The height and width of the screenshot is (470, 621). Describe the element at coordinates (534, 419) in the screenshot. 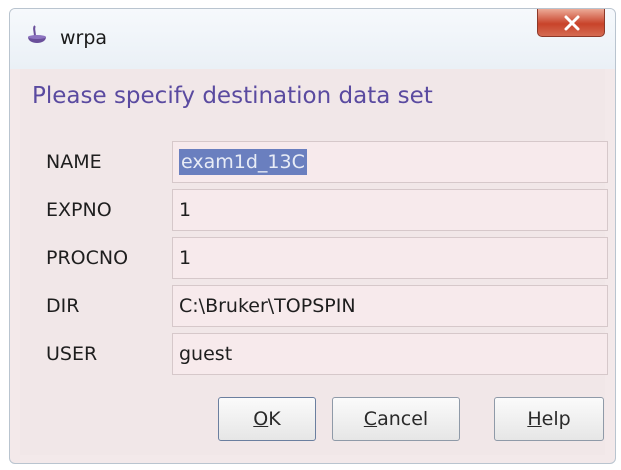

I see `help-mnemonic: H` at that location.